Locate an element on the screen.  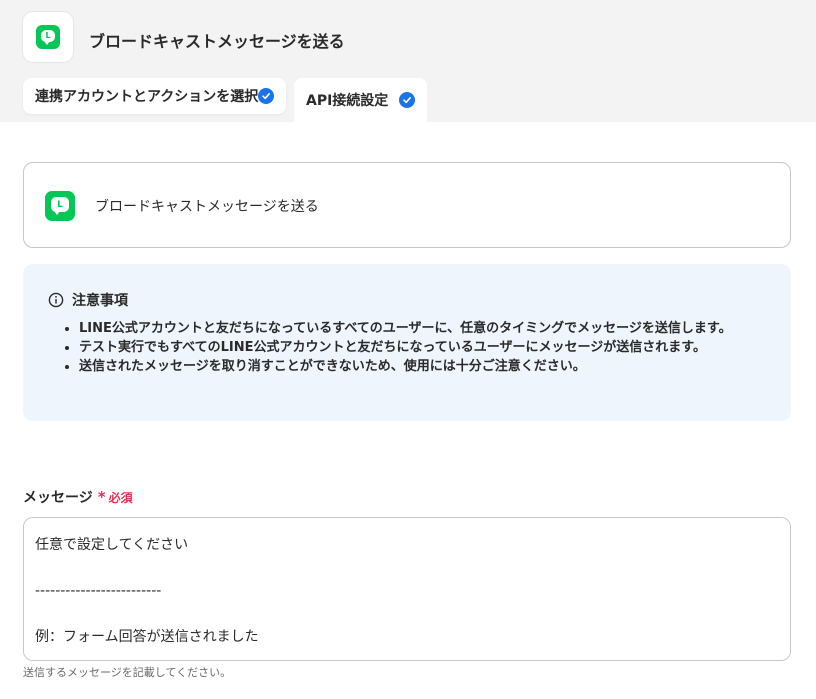
notice-title: 注意事項 is located at coordinates (100, 301).